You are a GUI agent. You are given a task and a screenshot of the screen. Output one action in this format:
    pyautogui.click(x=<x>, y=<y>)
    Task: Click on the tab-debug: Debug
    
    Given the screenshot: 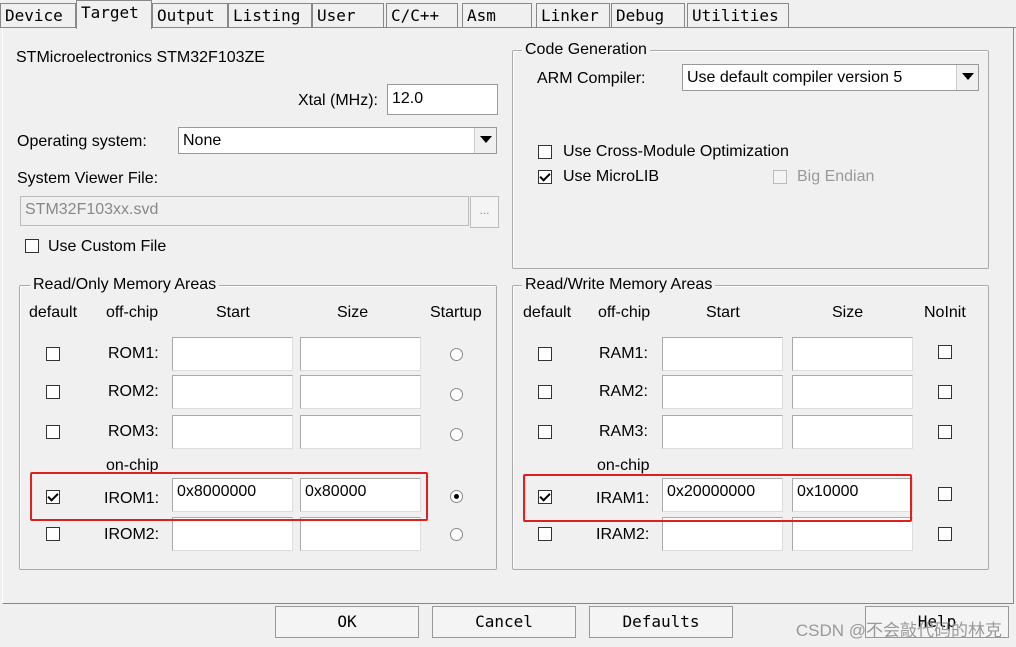 What is the action you would take?
    pyautogui.click(x=648, y=15)
    